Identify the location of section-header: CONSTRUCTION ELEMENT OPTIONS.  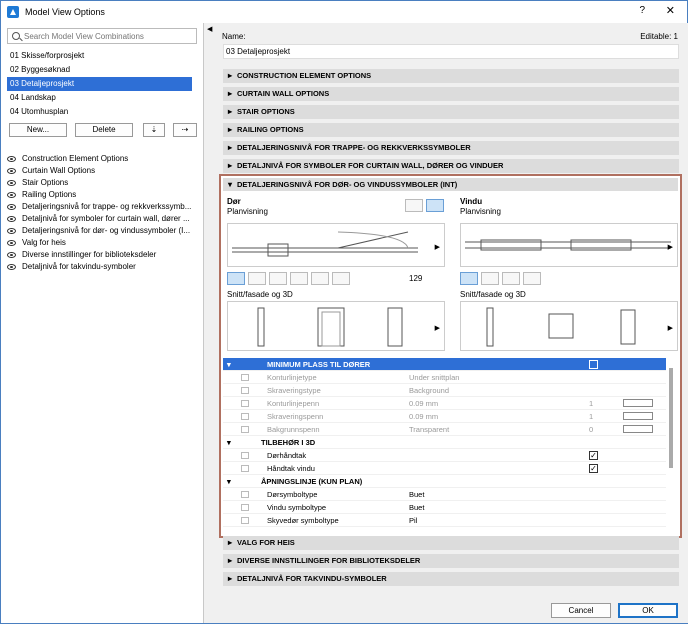
(451, 76).